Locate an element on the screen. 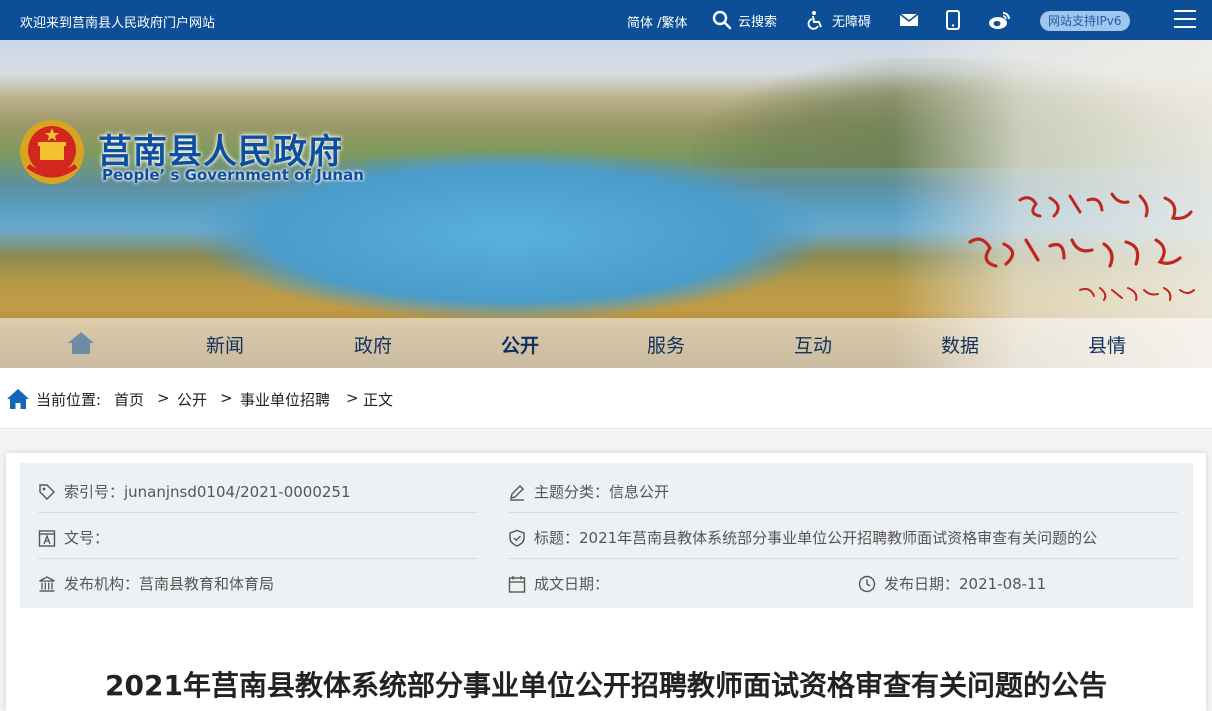  breadcrumb-recruitment: 事业单位招聘 is located at coordinates (285, 399).